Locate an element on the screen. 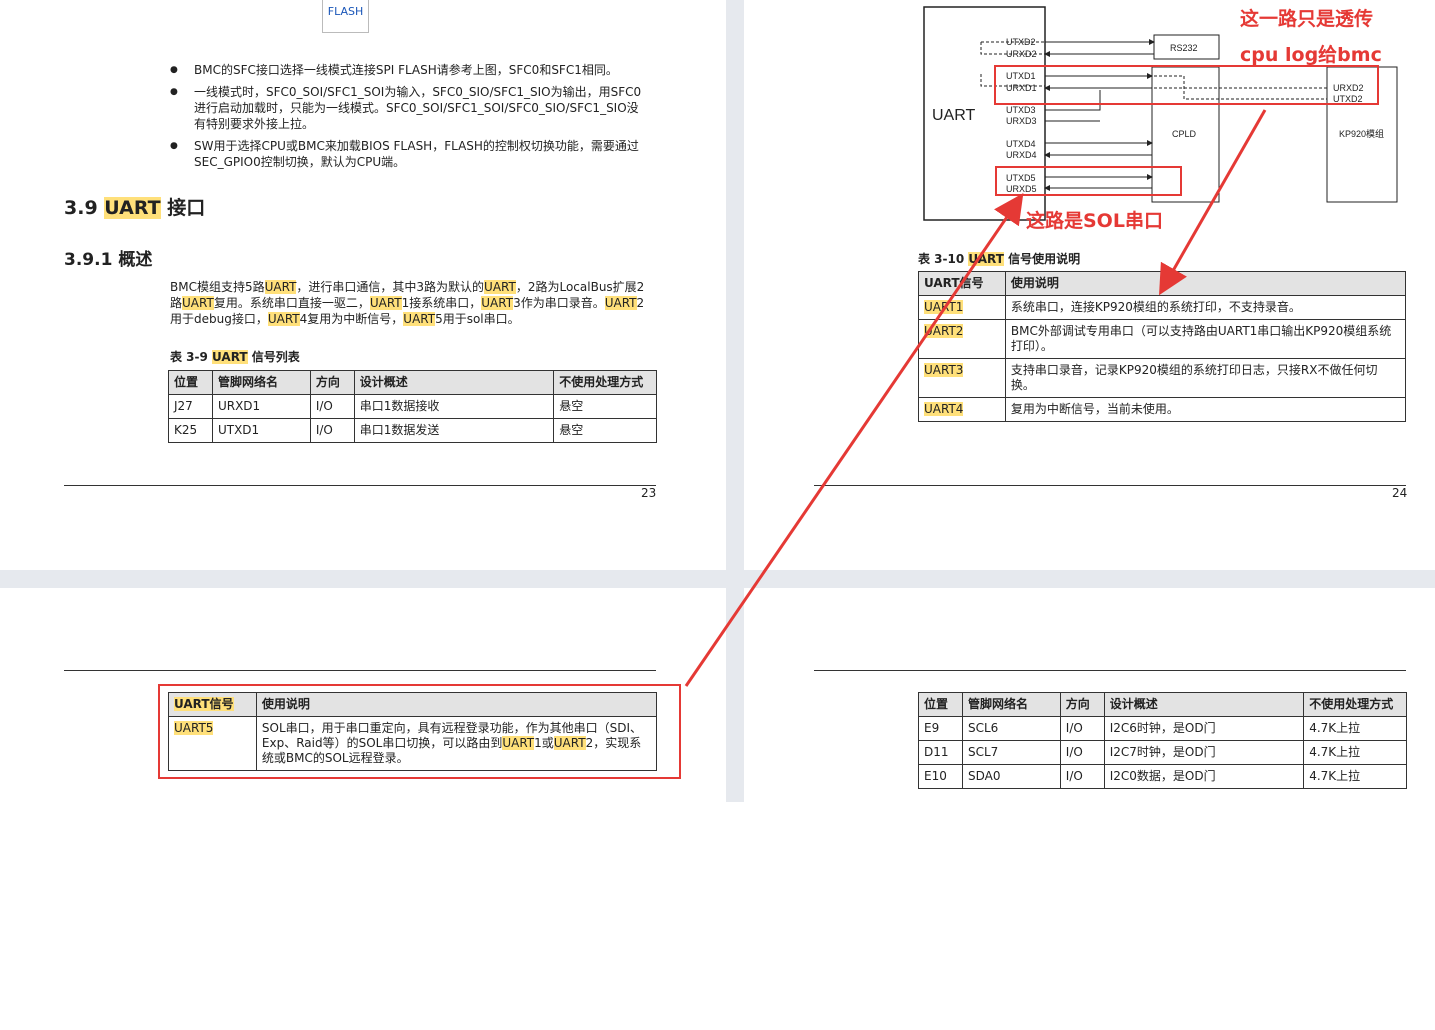  arrow-to-uart5 is located at coordinates (854, 440).